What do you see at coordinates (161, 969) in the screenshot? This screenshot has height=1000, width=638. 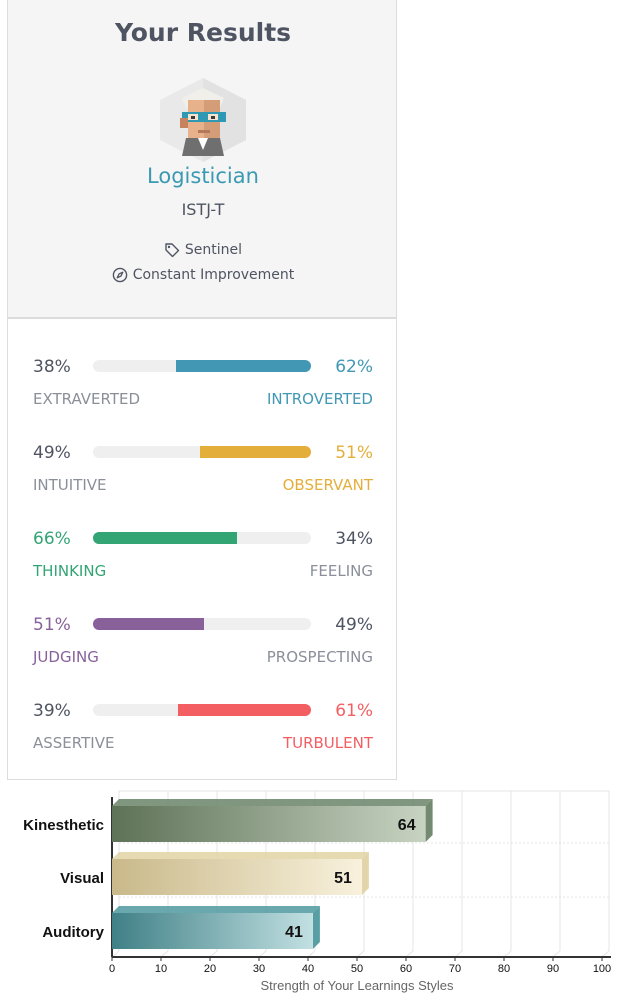 I see `x-tick-label: 10` at bounding box center [161, 969].